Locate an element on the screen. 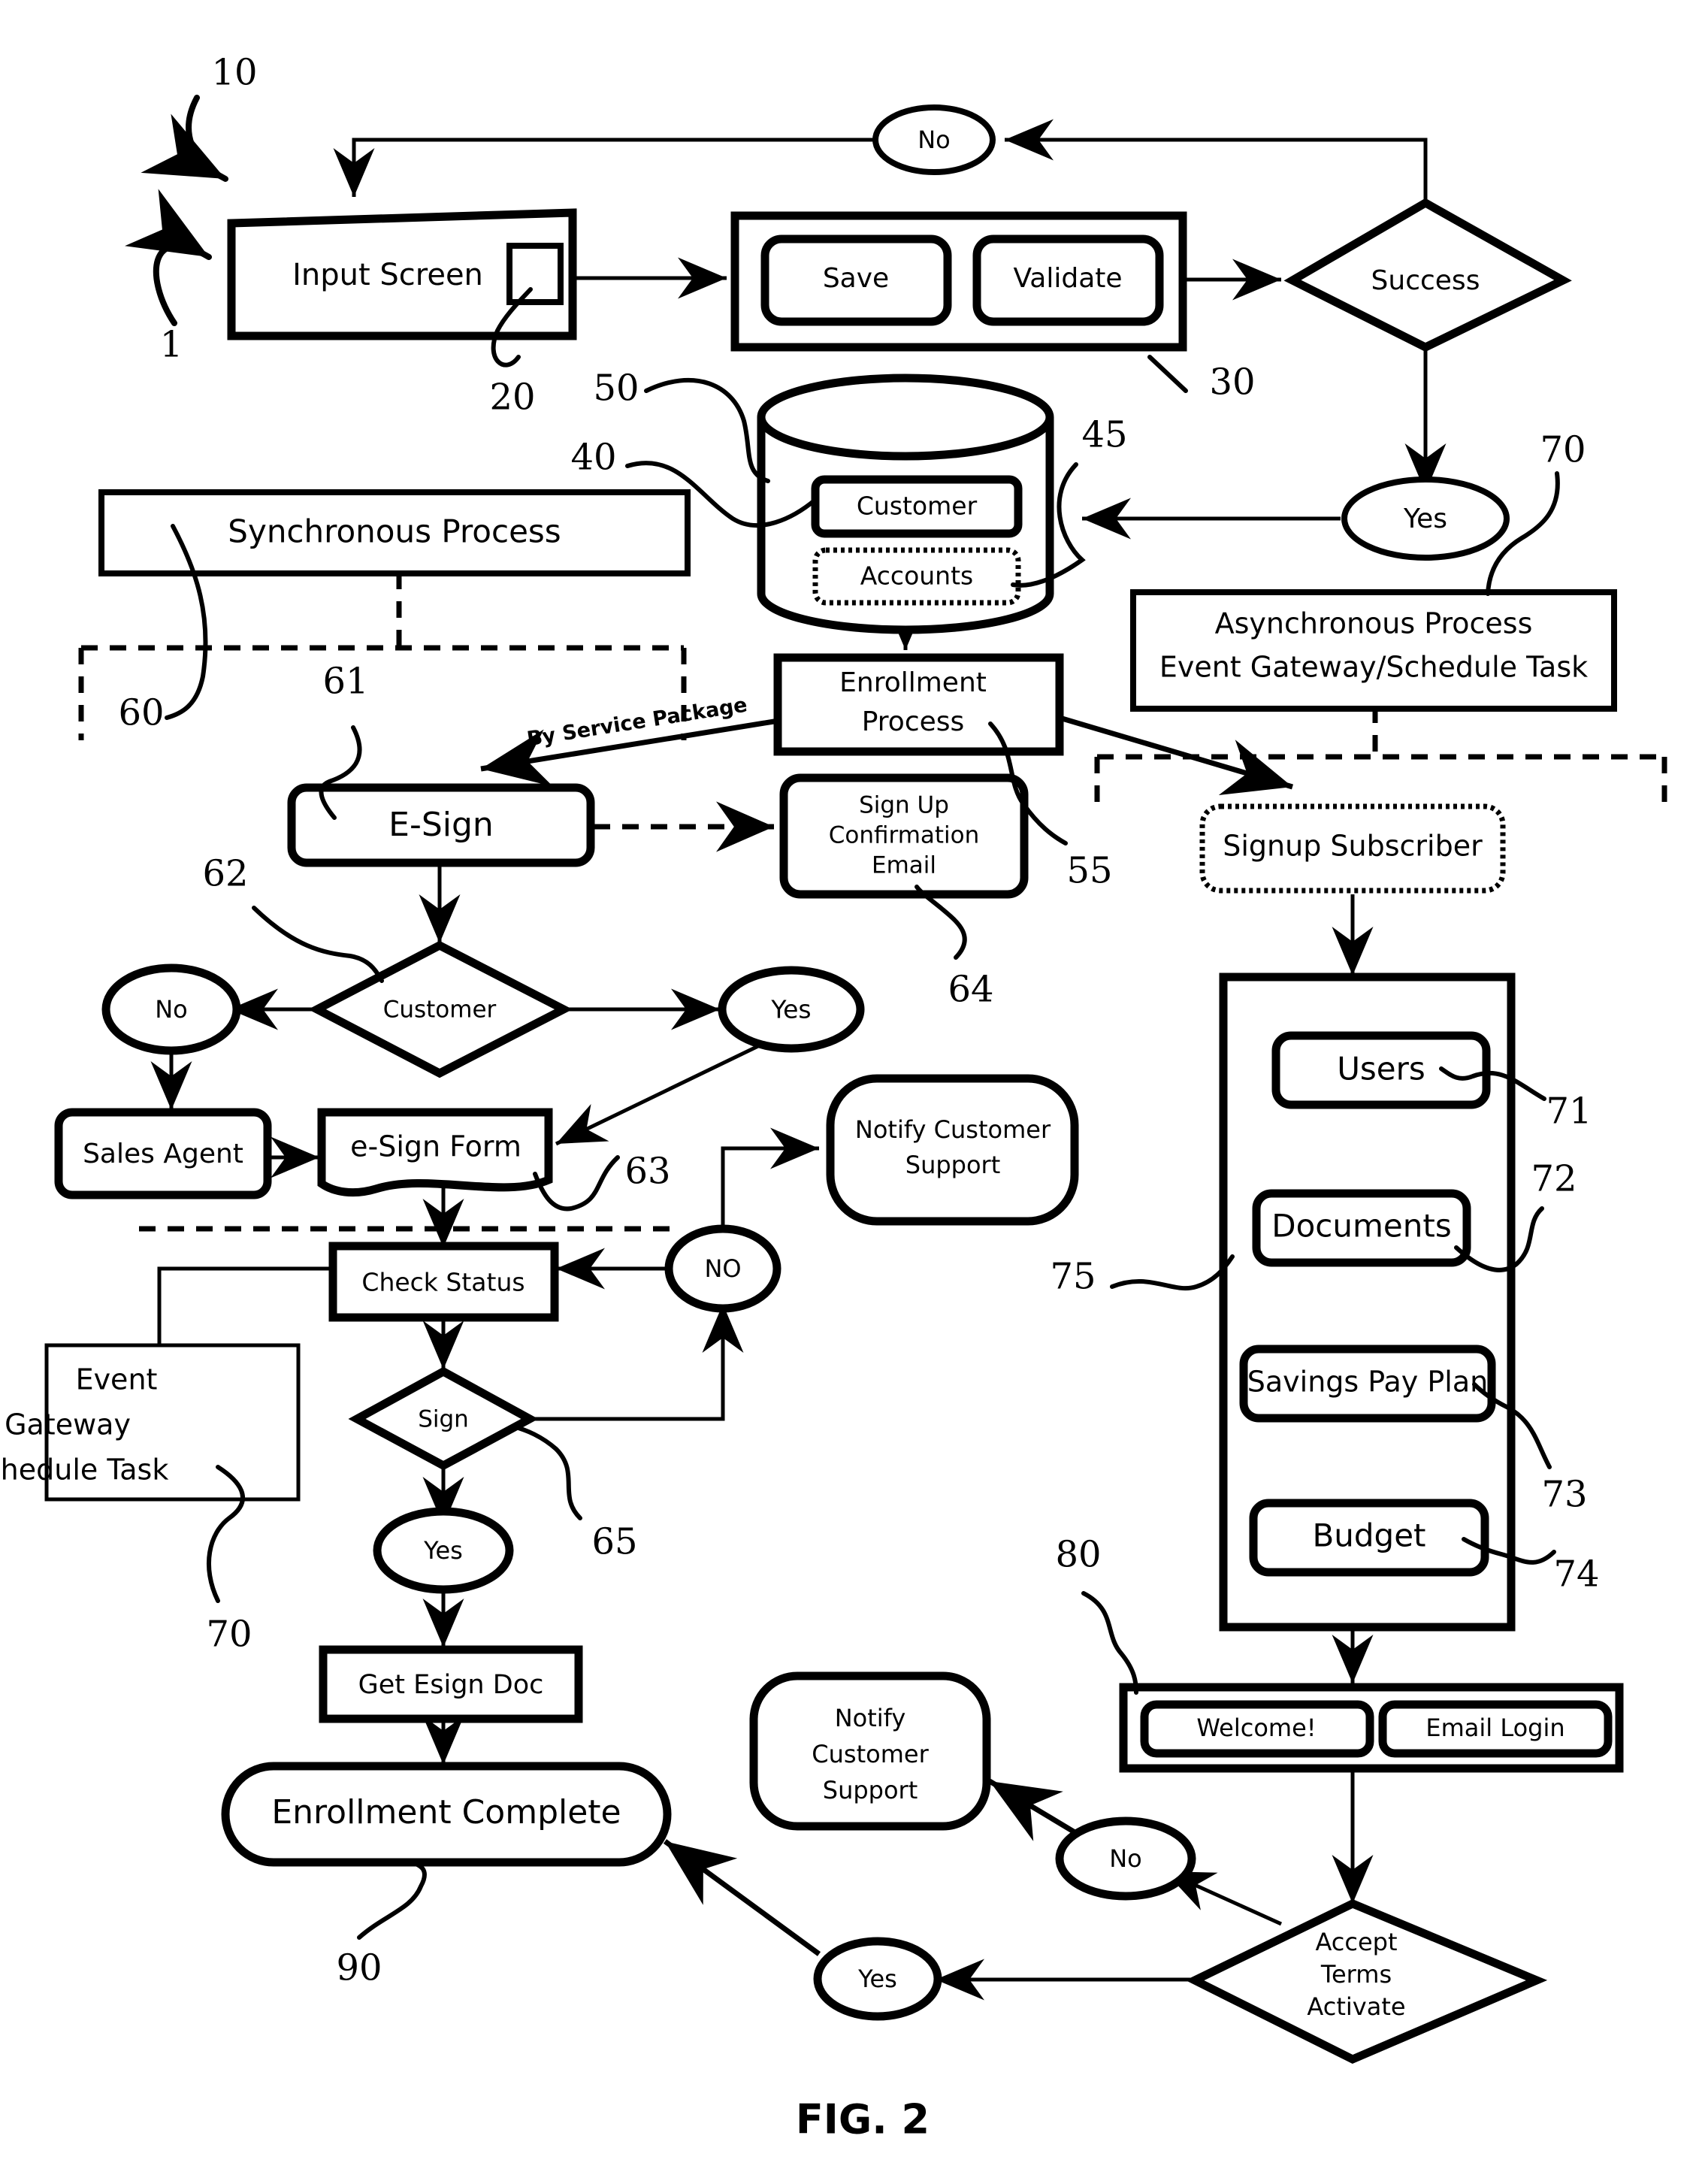 This screenshot has height=2184, width=1696. notify-support-bottom-node: Notify Customer Support is located at coordinates (870, 1751).